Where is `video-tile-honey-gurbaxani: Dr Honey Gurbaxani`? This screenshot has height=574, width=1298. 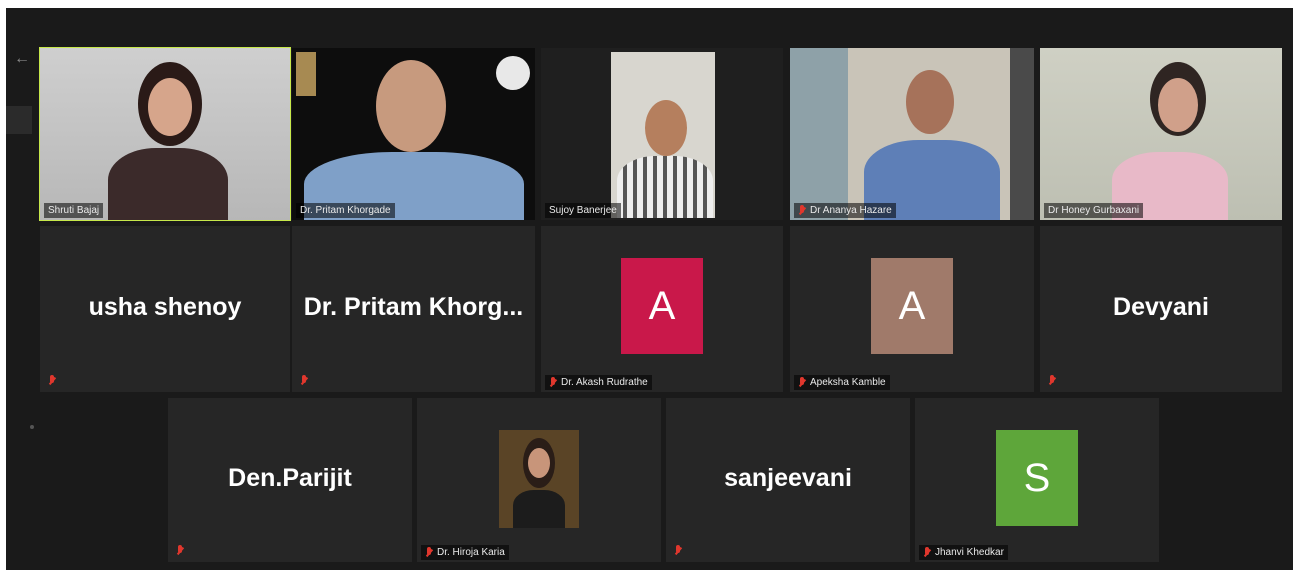
video-tile-honey-gurbaxani: Dr Honey Gurbaxani is located at coordinates (1161, 134).